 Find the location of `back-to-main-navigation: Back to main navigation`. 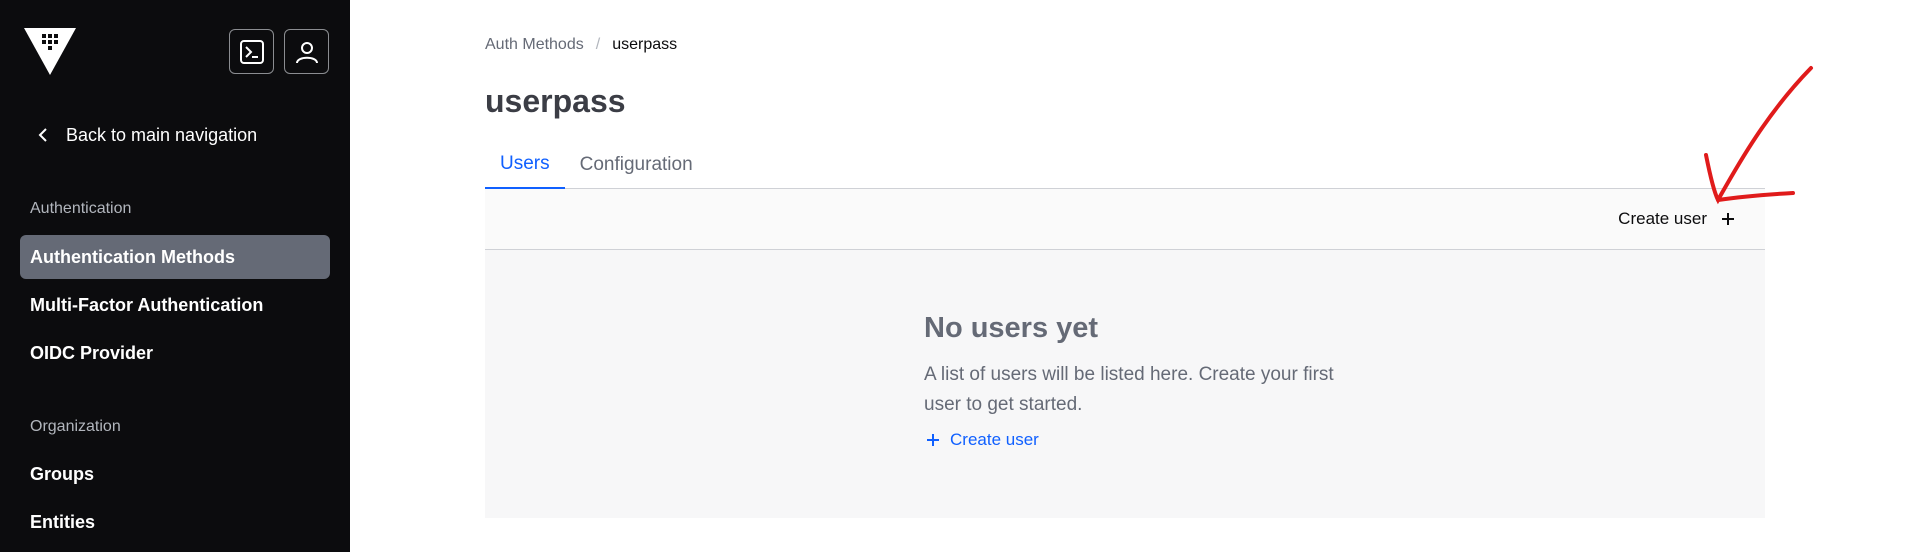

back-to-main-navigation: Back to main navigation is located at coordinates (147, 135).